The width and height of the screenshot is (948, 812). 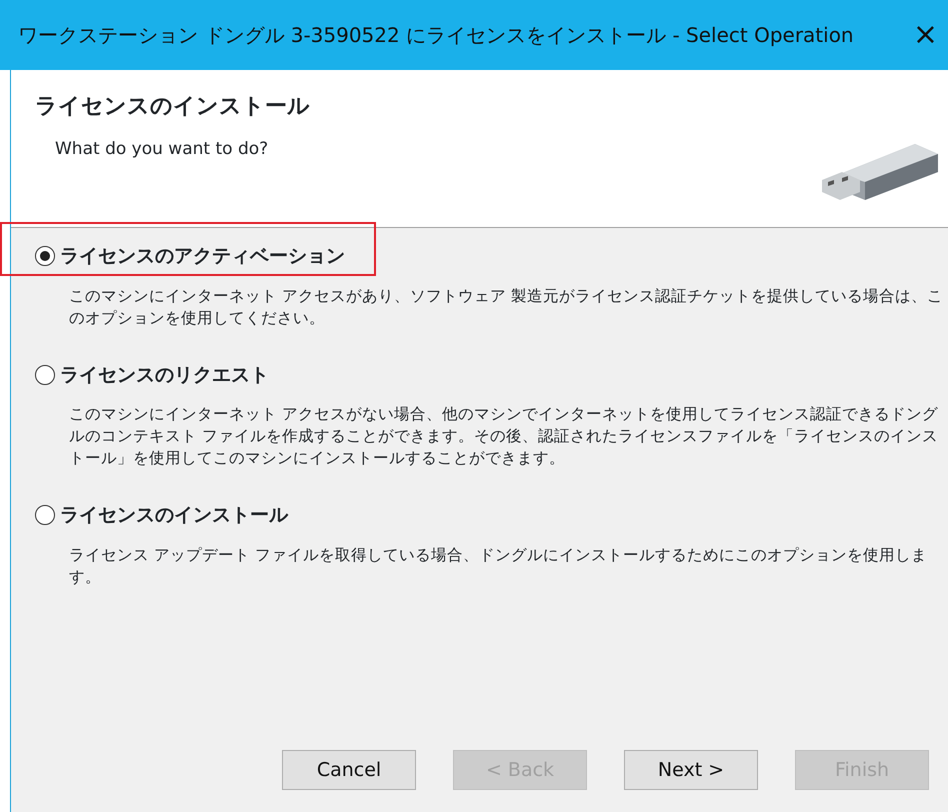 I want to click on dialog-button: Cancel, so click(x=349, y=770).